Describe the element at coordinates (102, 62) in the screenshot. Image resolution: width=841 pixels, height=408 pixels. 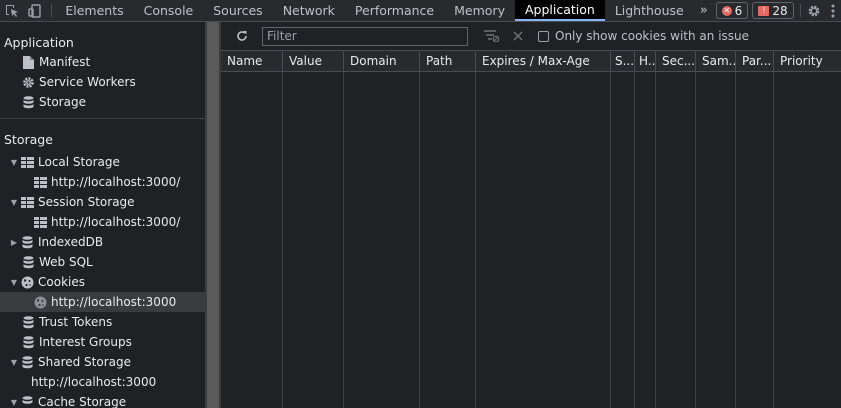
I see `sidebar-item-manifest: Manifest` at that location.